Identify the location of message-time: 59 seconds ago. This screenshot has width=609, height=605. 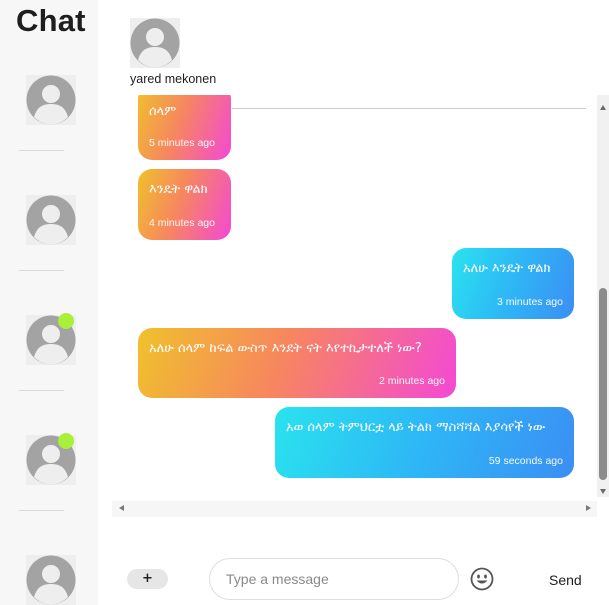
(525, 461).